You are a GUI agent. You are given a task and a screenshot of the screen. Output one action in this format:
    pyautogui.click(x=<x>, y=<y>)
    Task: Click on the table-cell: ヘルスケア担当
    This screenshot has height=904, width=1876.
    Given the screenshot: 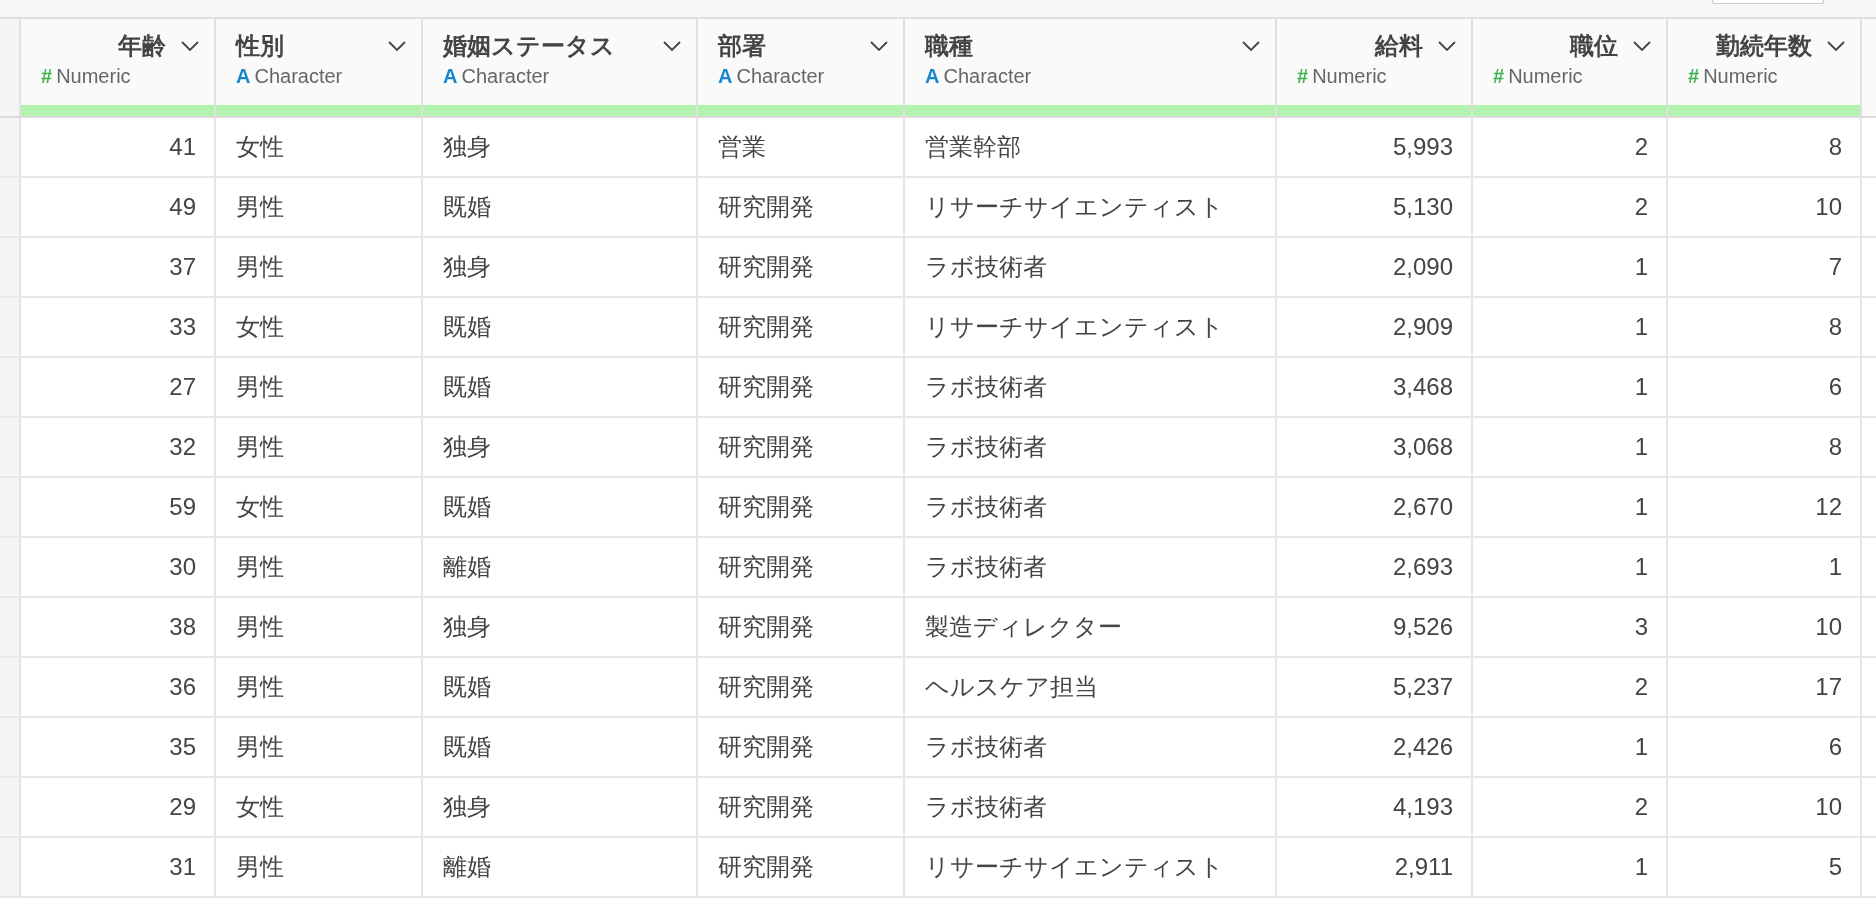 What is the action you would take?
    pyautogui.click(x=1091, y=688)
    